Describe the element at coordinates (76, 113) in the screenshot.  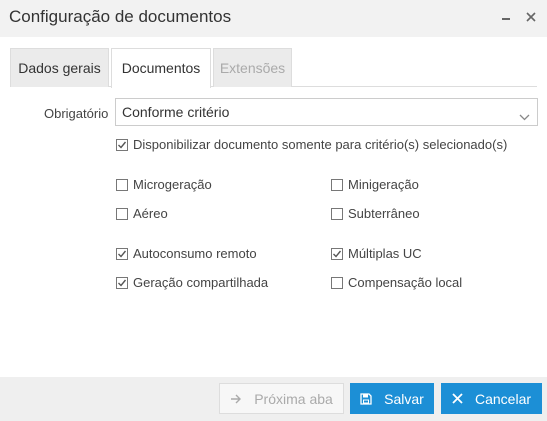
I see `obrigatorio-label: Obrigatório` at that location.